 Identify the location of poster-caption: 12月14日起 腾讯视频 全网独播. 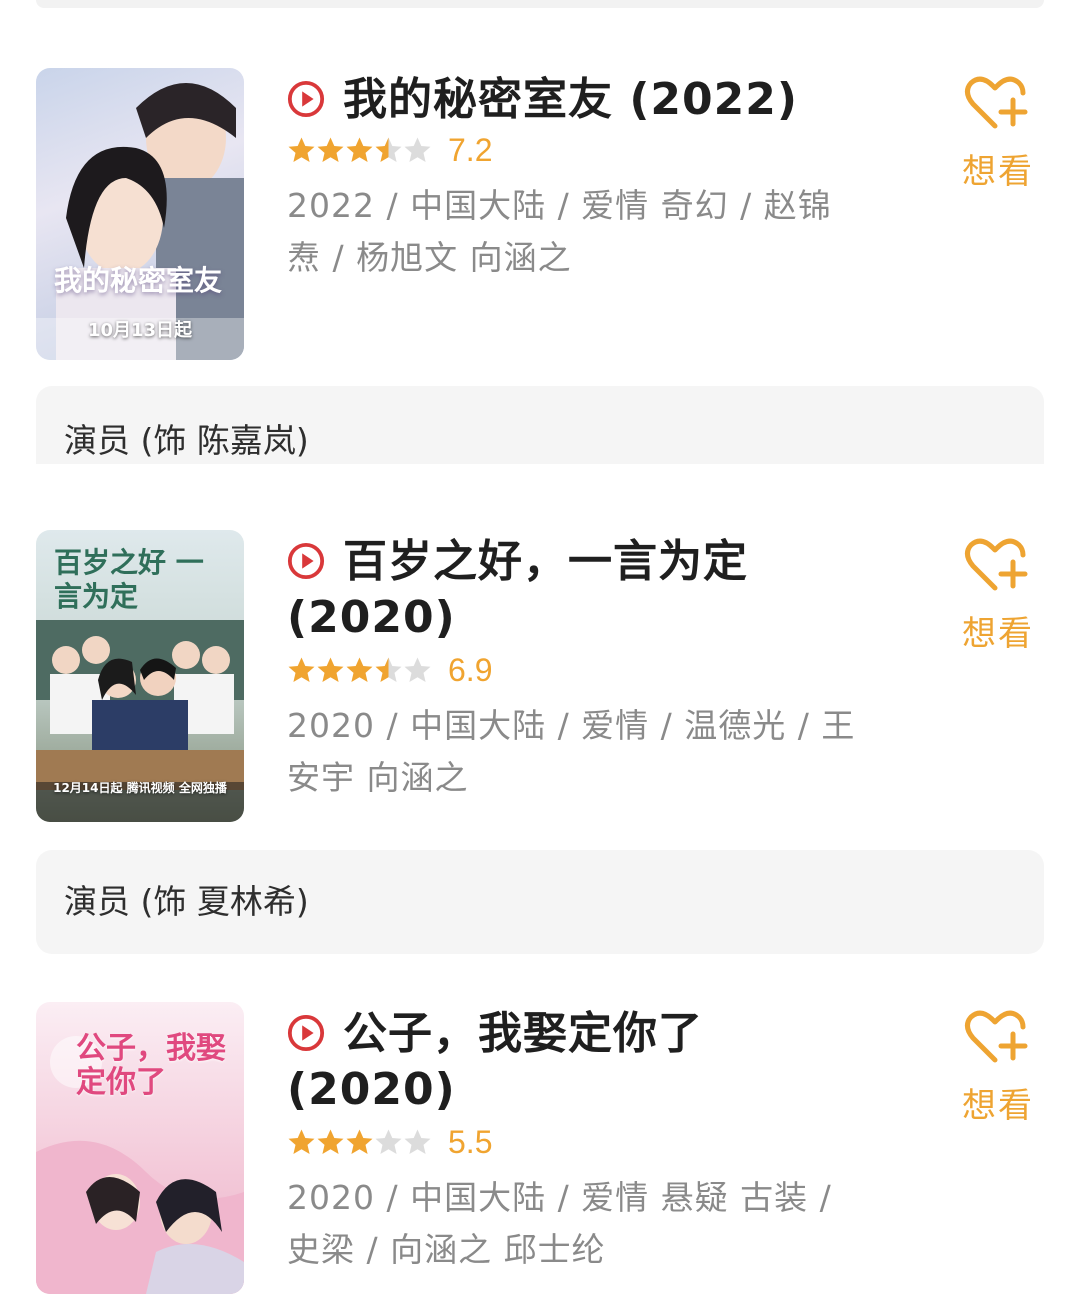
(140, 788).